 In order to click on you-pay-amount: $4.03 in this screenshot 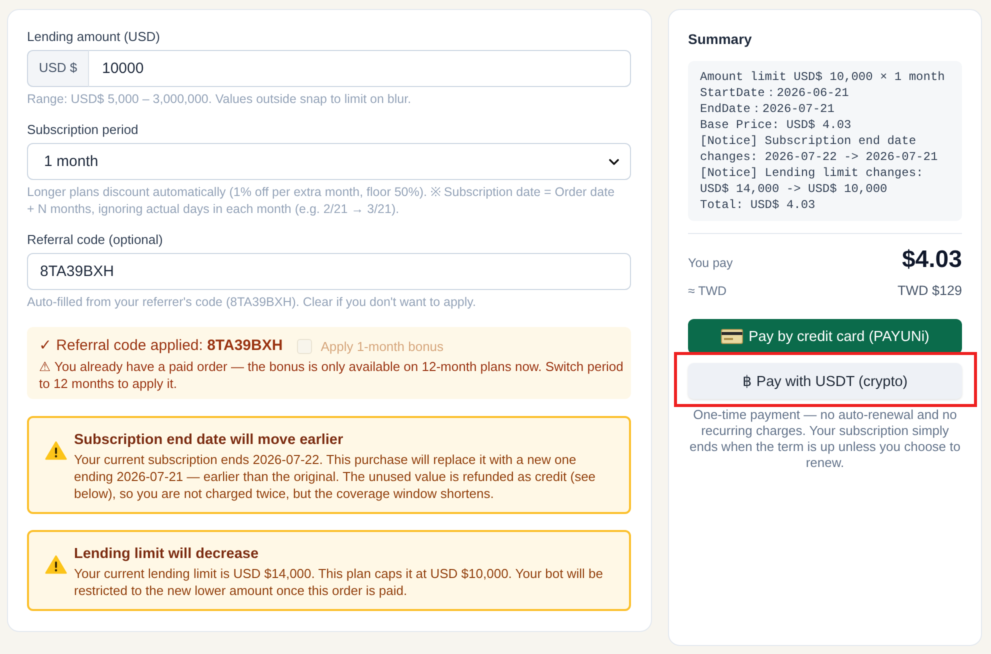, I will do `click(932, 260)`.